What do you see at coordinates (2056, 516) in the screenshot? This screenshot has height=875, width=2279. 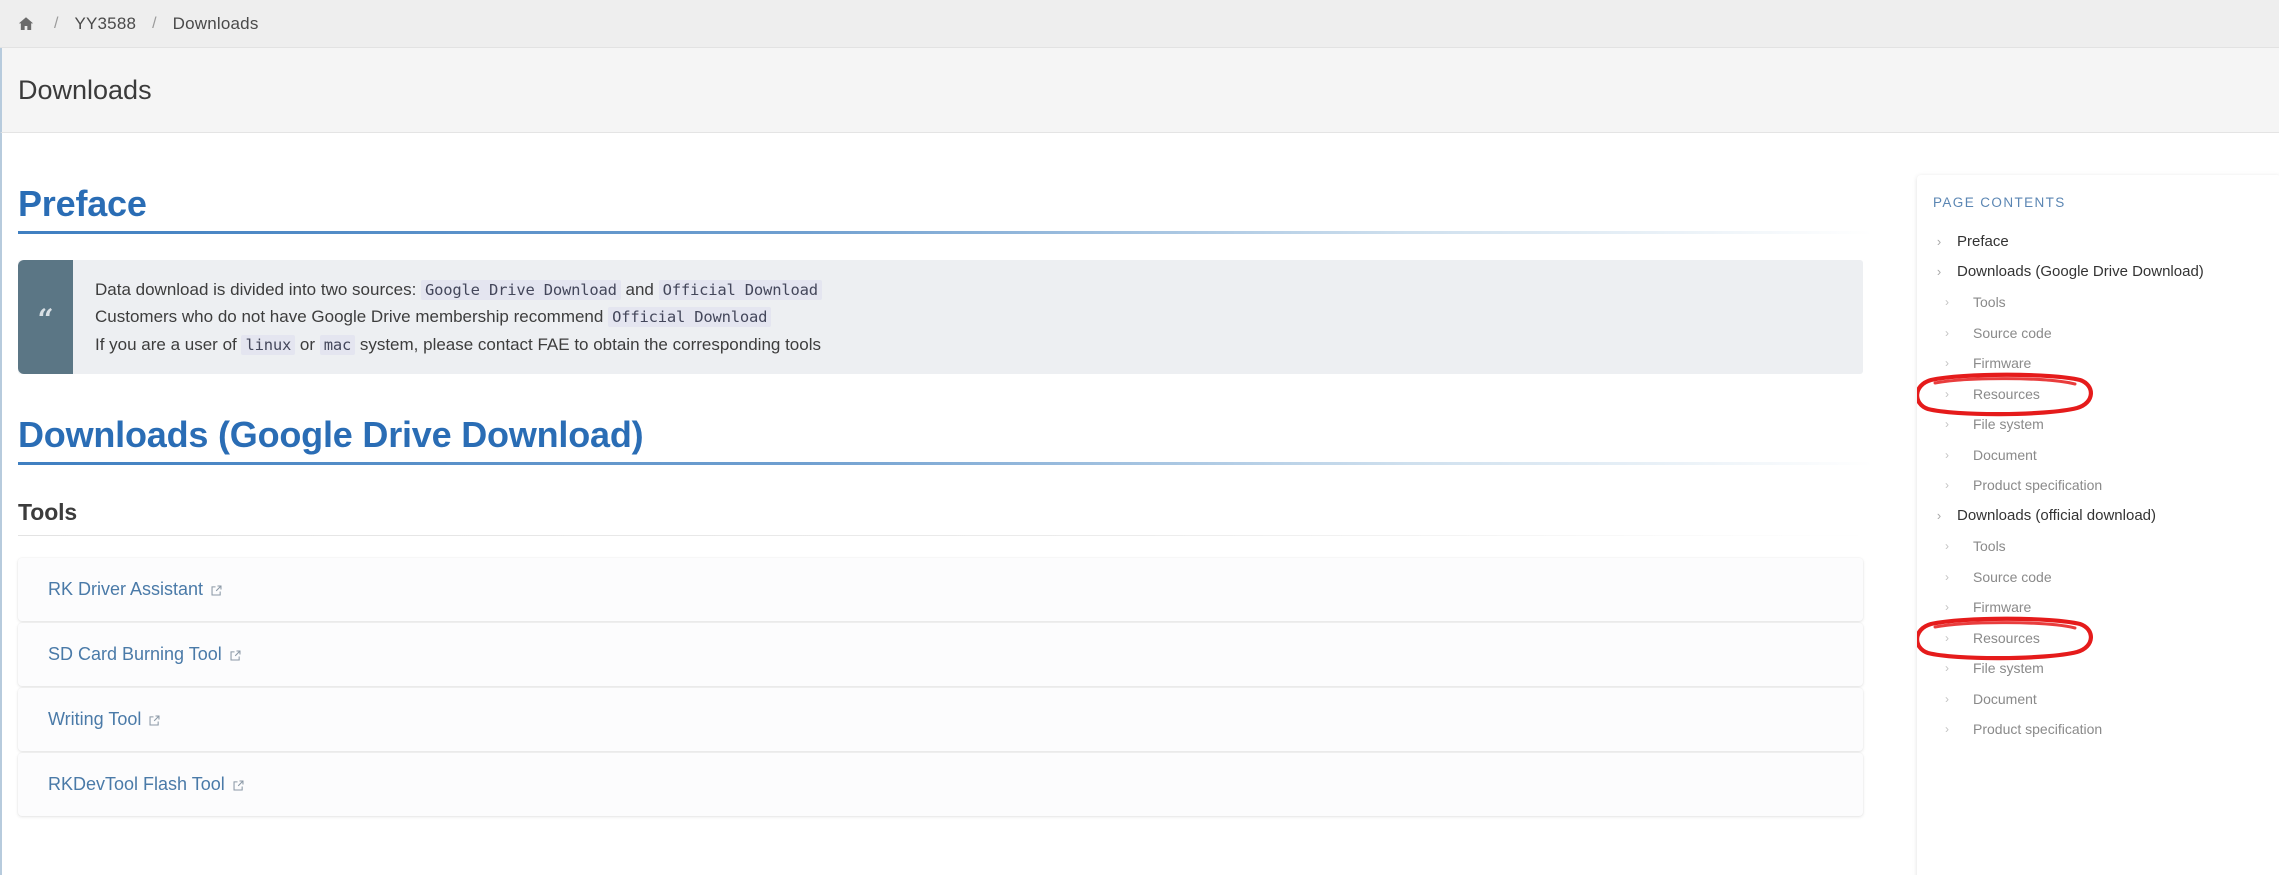 I see `toc-item-label: Downloads (official download)` at bounding box center [2056, 516].